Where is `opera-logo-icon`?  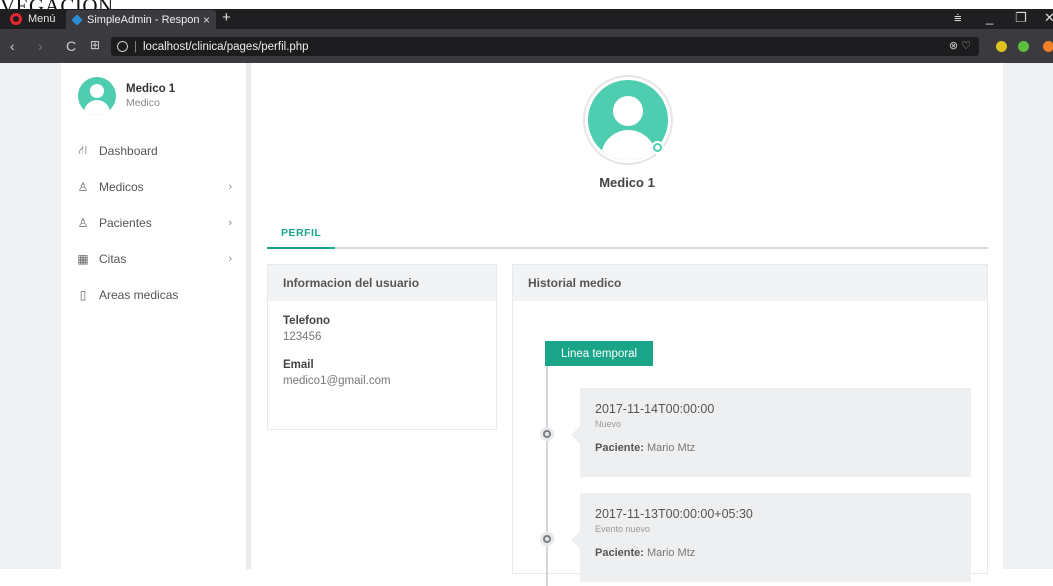 opera-logo-icon is located at coordinates (16, 19).